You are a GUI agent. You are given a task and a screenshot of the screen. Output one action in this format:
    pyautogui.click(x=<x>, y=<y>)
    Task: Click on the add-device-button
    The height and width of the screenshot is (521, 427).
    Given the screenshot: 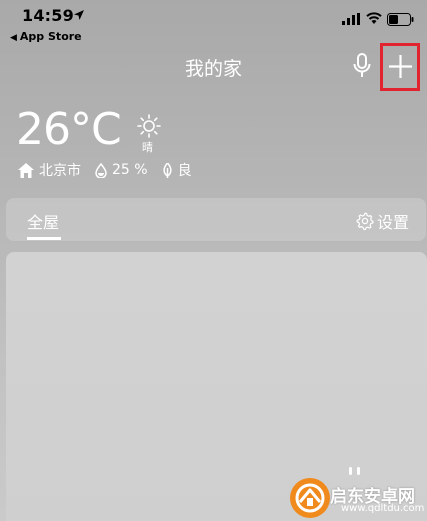 What is the action you would take?
    pyautogui.click(x=400, y=67)
    